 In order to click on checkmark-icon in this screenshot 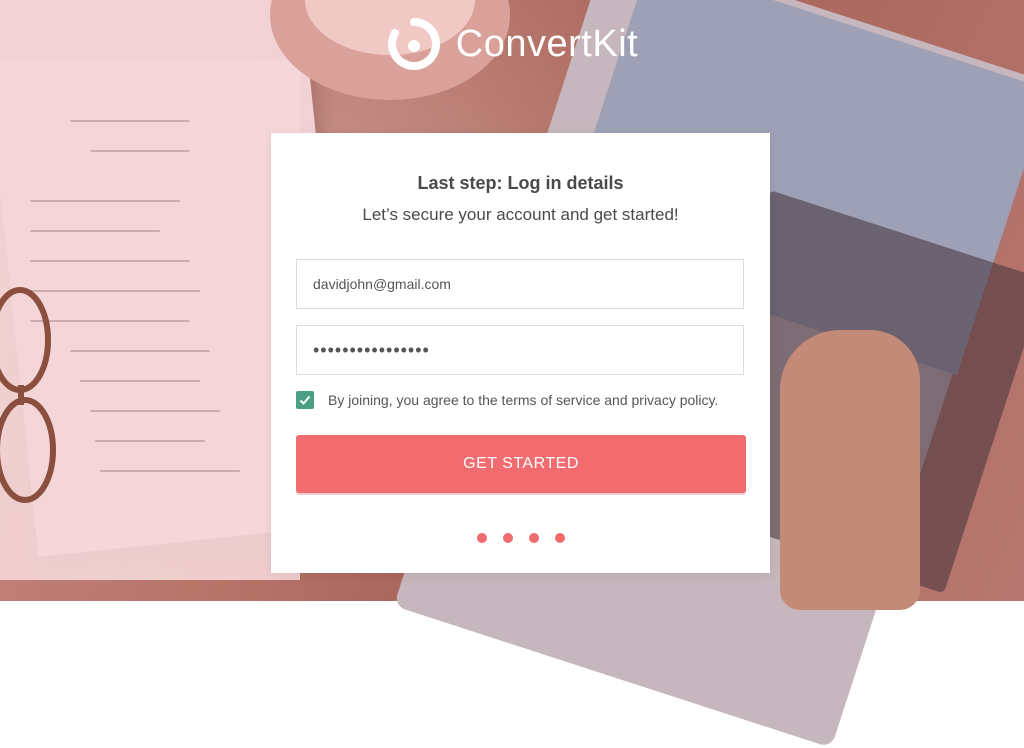, I will do `click(305, 400)`.